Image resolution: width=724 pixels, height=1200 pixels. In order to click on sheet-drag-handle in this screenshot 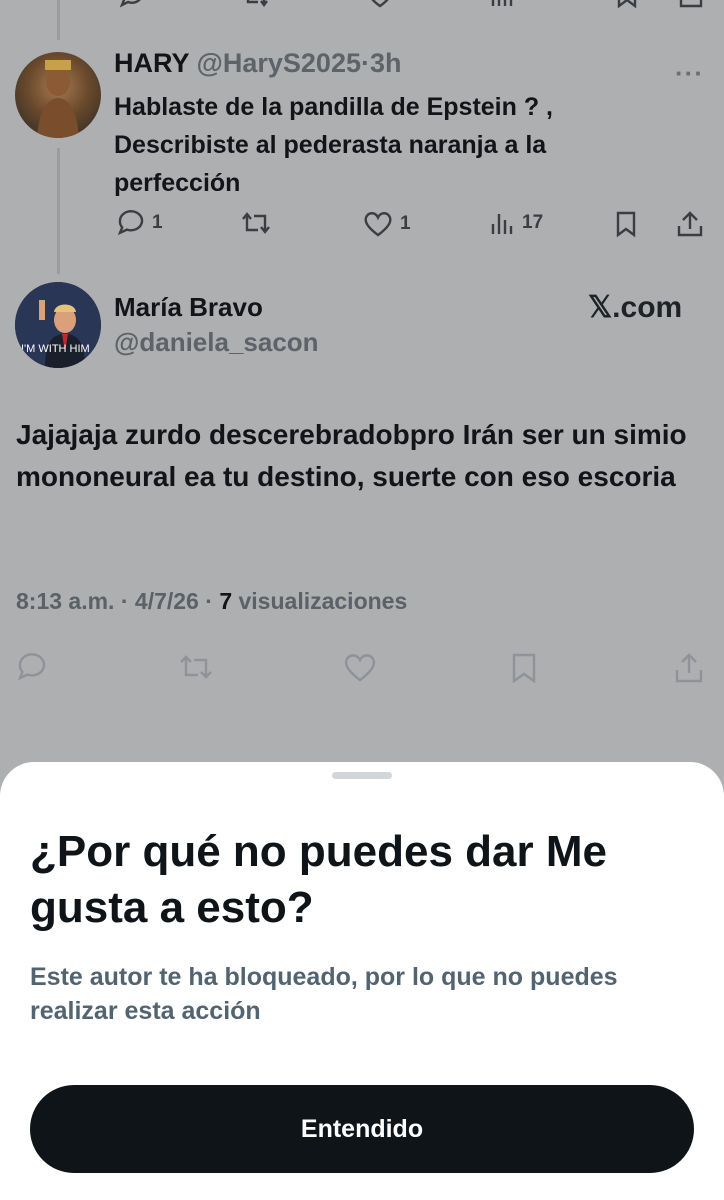, I will do `click(362, 775)`.